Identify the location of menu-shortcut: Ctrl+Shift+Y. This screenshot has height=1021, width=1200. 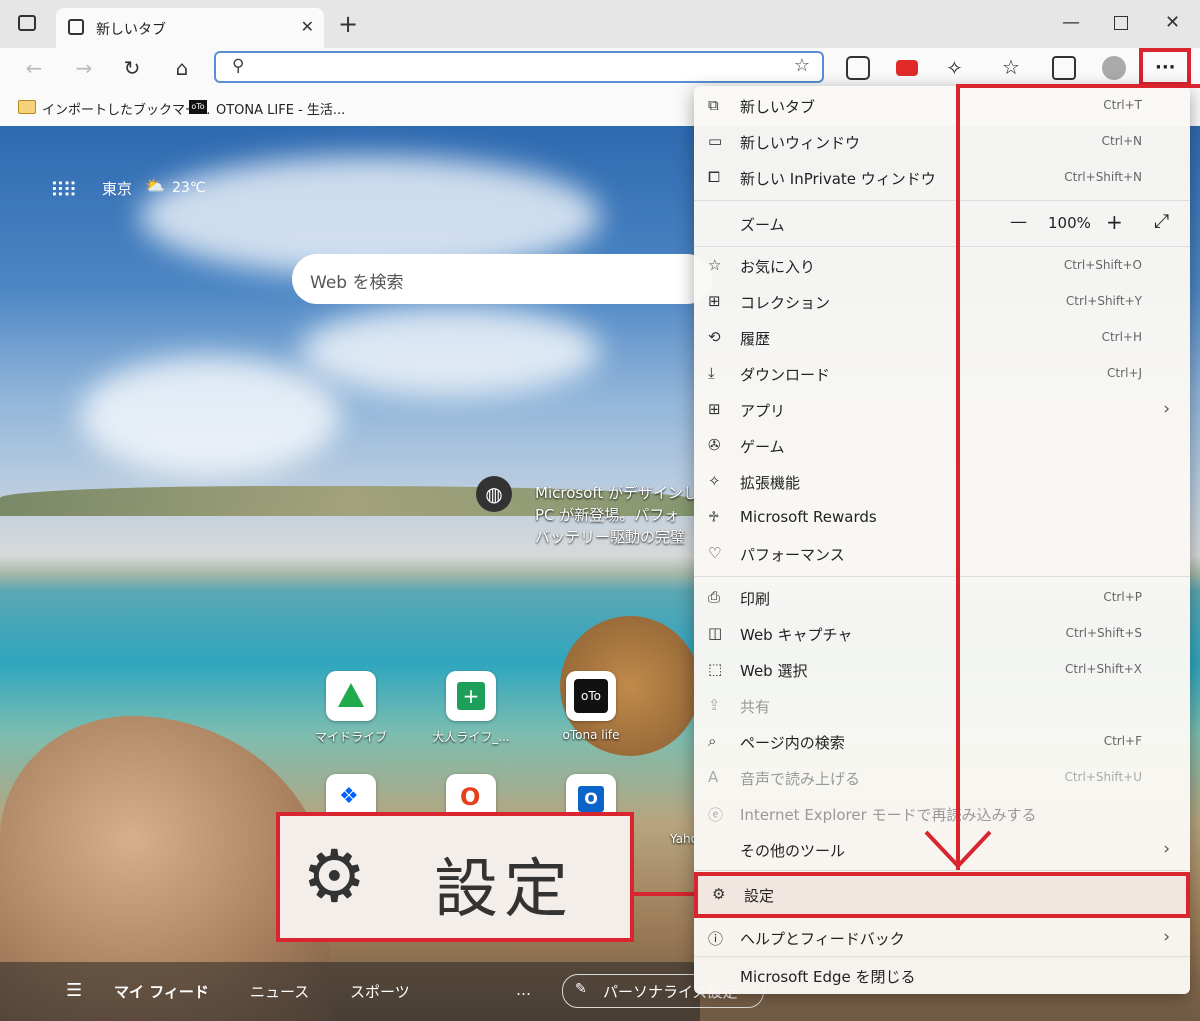
(1103, 301).